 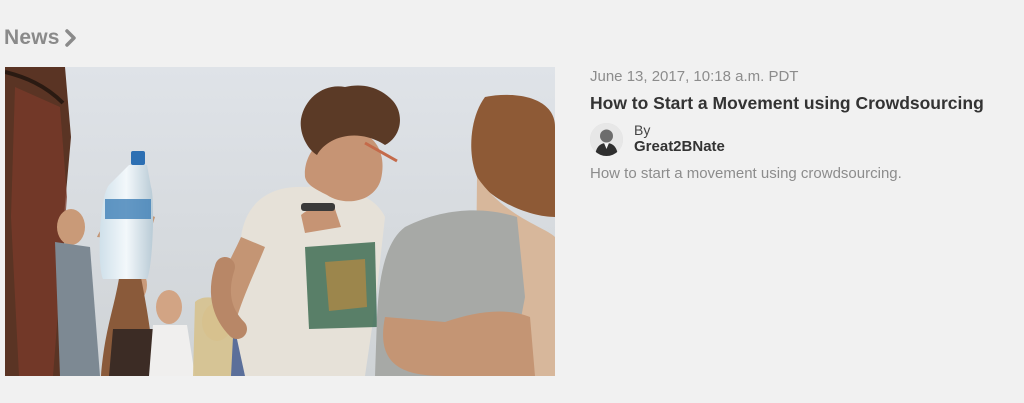 I want to click on author-avatar, so click(x=606, y=139).